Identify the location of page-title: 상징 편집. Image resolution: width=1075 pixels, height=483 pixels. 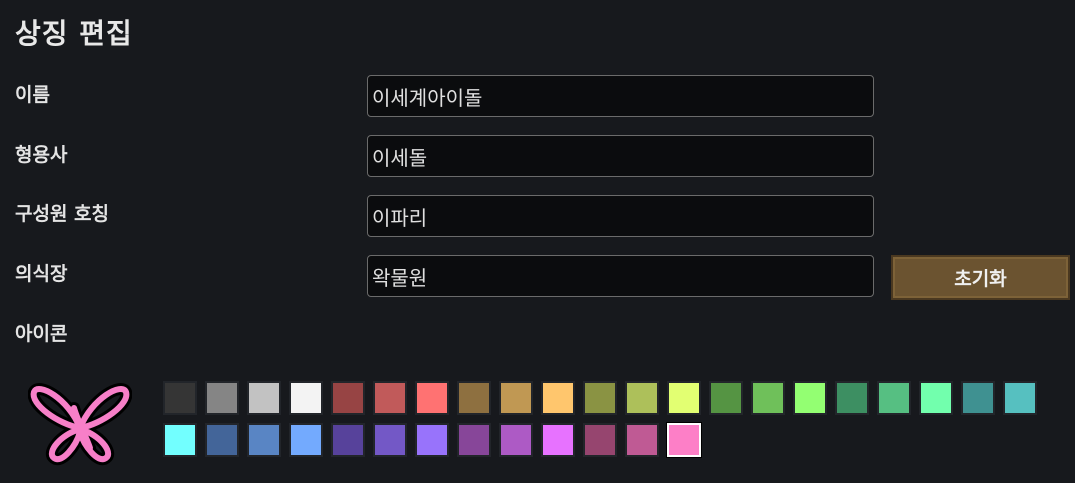
(74, 33).